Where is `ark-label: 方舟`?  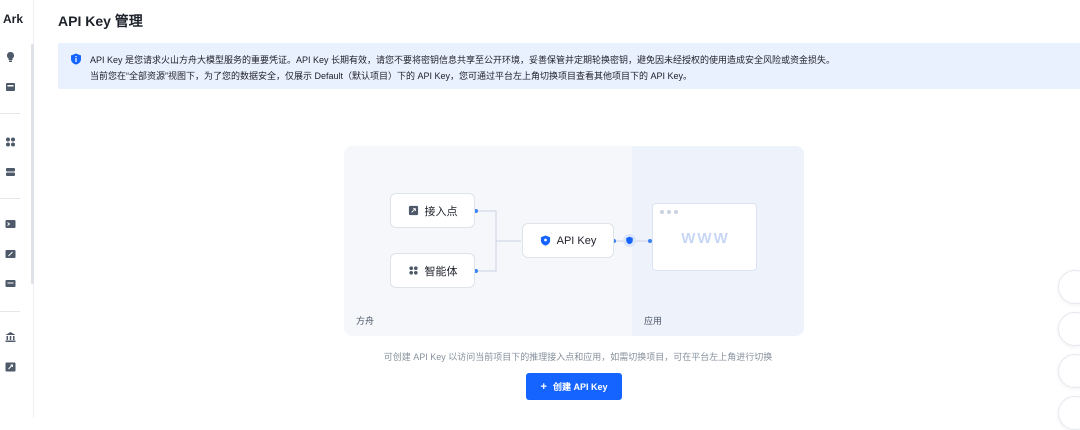 ark-label: 方舟 is located at coordinates (365, 321).